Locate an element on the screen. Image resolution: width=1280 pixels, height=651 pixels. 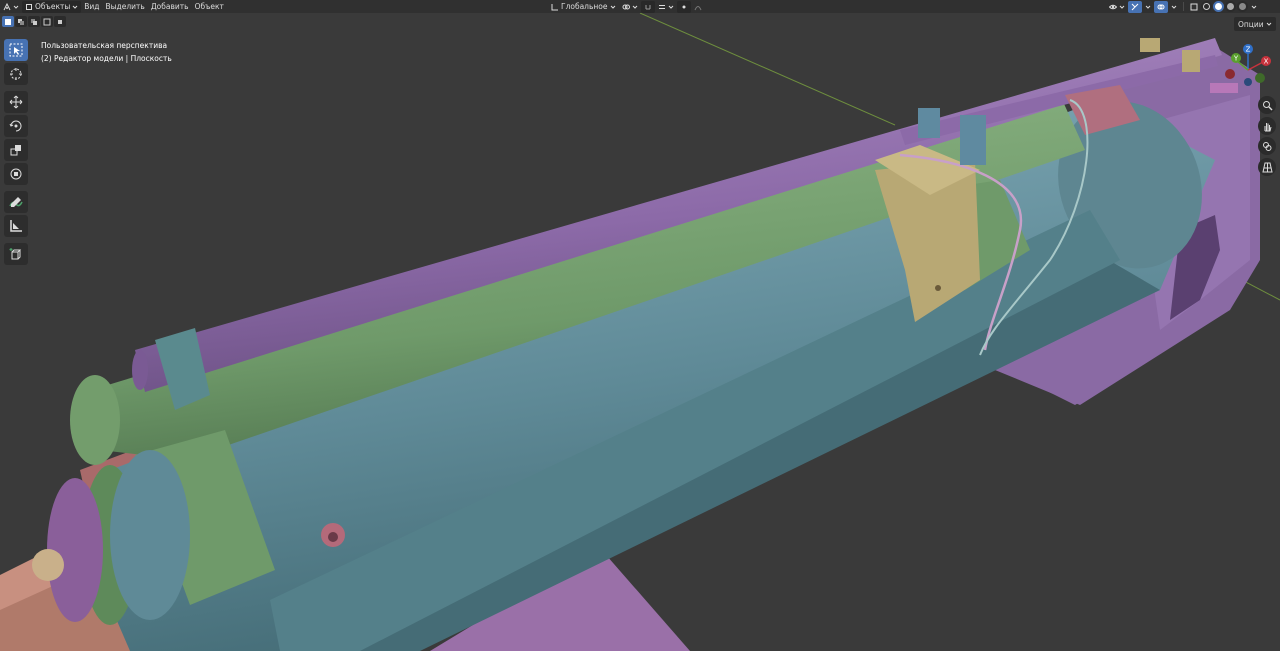
tool-add-cube is located at coordinates (16, 254).